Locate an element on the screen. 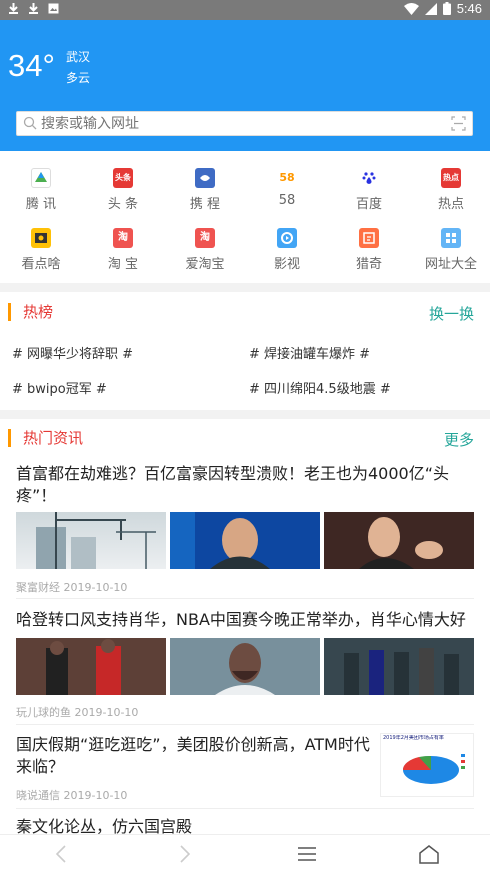  menu-icon is located at coordinates (307, 854).